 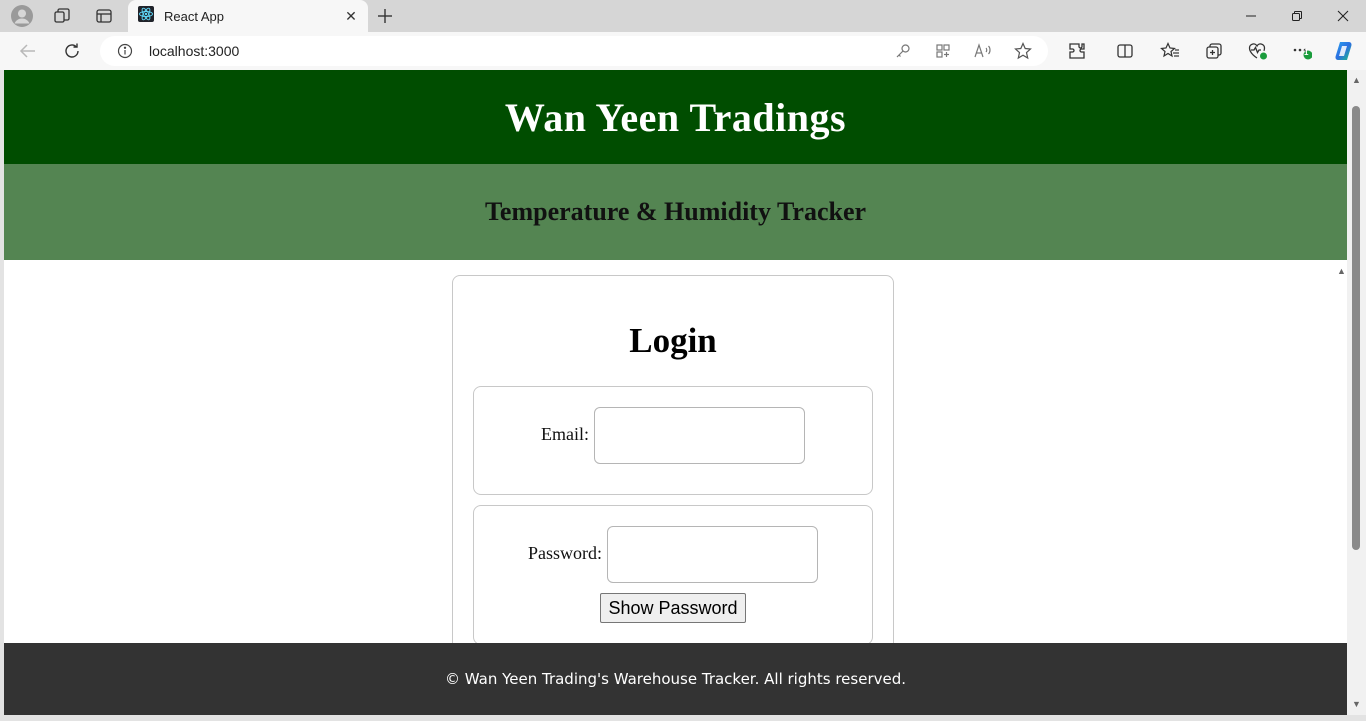 What do you see at coordinates (125, 51) in the screenshot?
I see `info-icon` at bounding box center [125, 51].